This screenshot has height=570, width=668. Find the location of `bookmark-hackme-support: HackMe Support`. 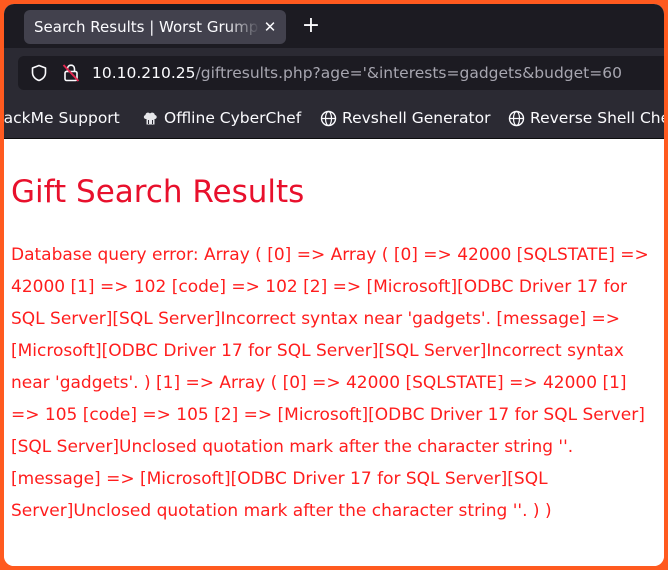

bookmark-hackme-support: HackMe Support is located at coordinates (62, 118).